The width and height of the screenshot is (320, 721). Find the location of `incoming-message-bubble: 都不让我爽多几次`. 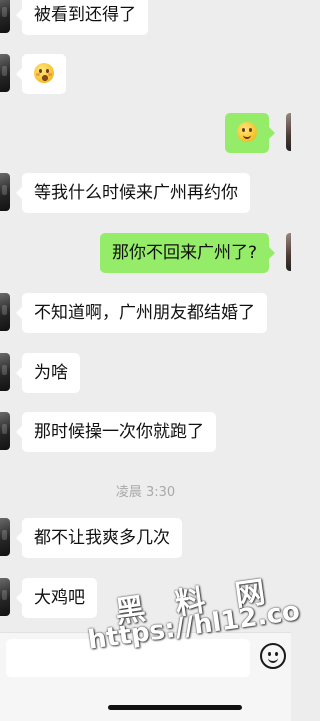

incoming-message-bubble: 都不让我爽多几次 is located at coordinates (99, 538).